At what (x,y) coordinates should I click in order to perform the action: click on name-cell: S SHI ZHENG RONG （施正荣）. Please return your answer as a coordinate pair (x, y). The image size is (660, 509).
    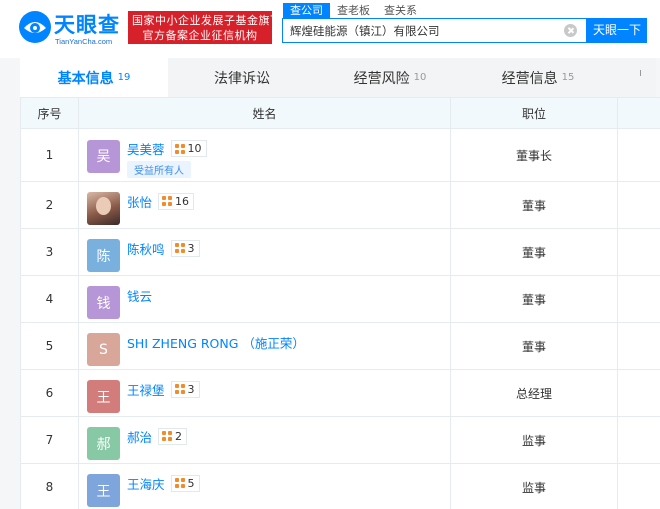
    Looking at the image, I should click on (264, 346).